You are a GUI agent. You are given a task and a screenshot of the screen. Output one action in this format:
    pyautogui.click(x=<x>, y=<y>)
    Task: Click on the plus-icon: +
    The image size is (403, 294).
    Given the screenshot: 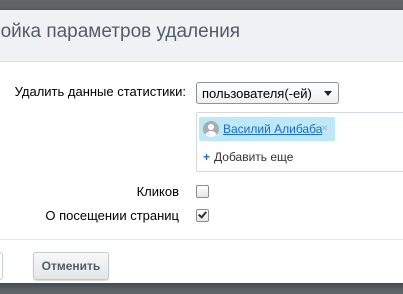 What is the action you would take?
    pyautogui.click(x=207, y=157)
    